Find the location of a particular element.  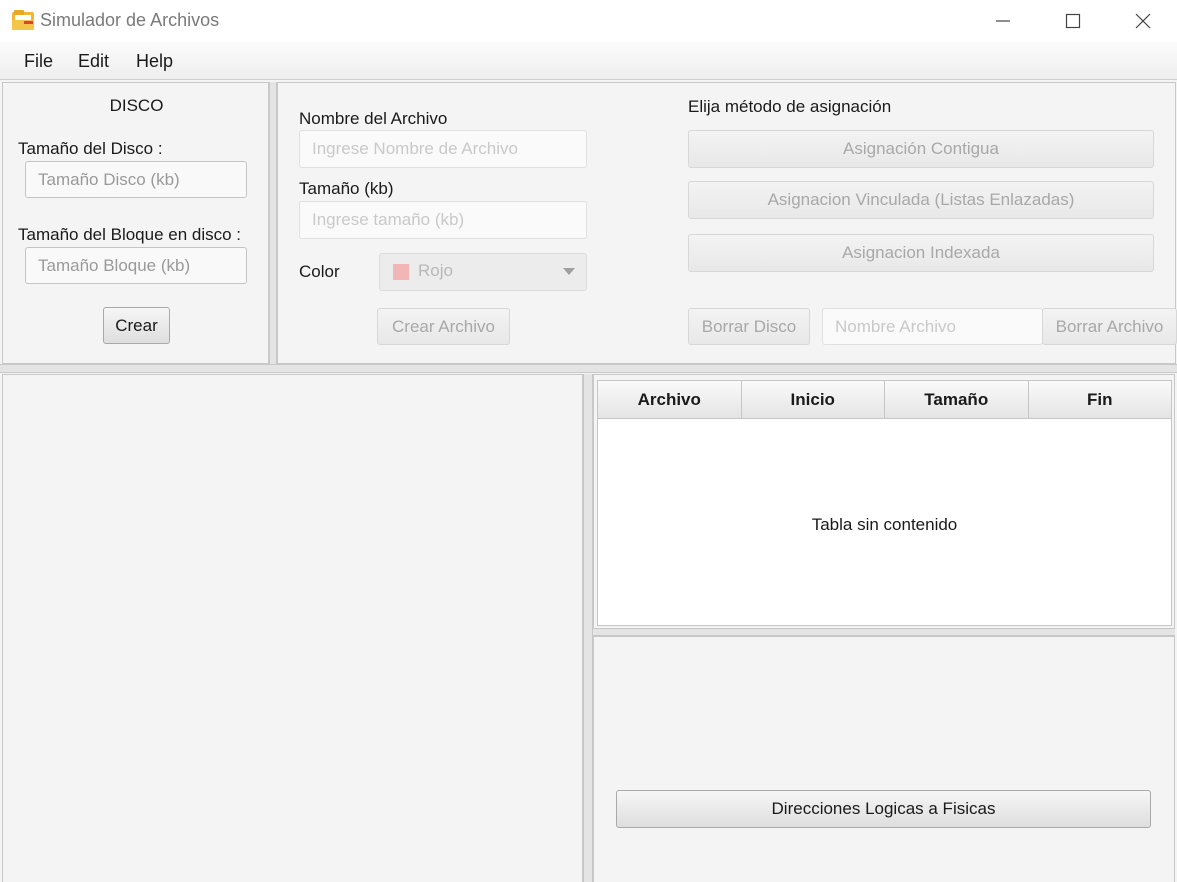

column-header-archivo: Archivo is located at coordinates (670, 400).